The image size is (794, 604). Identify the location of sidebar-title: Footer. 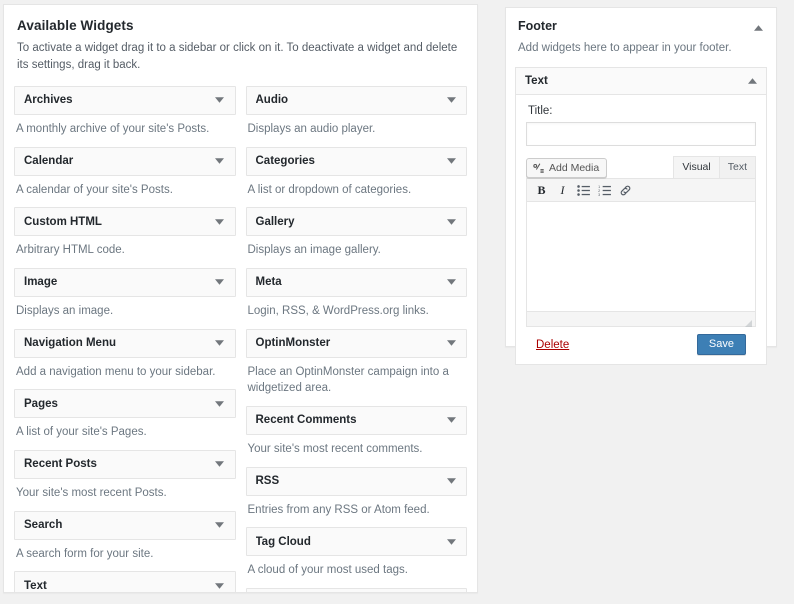
(537, 26).